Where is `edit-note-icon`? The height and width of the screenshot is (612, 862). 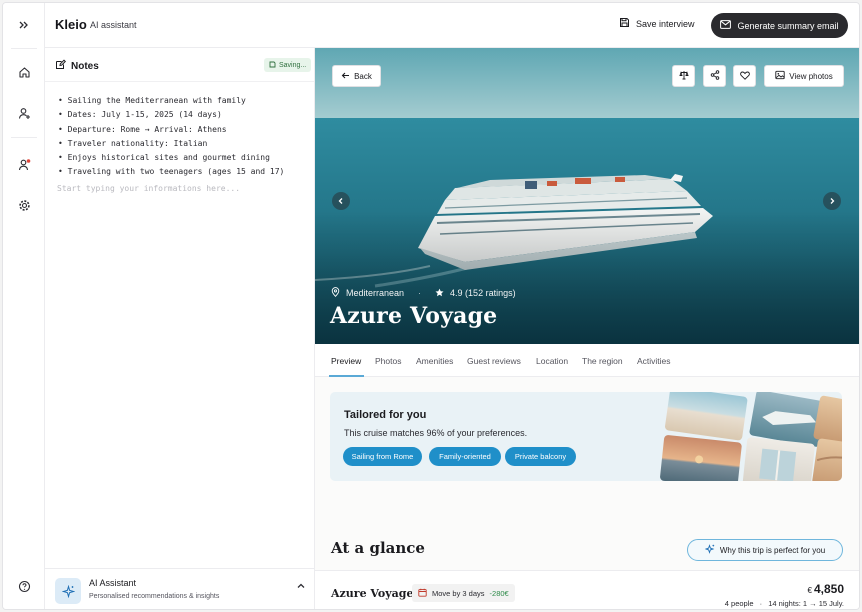 edit-note-icon is located at coordinates (61, 66).